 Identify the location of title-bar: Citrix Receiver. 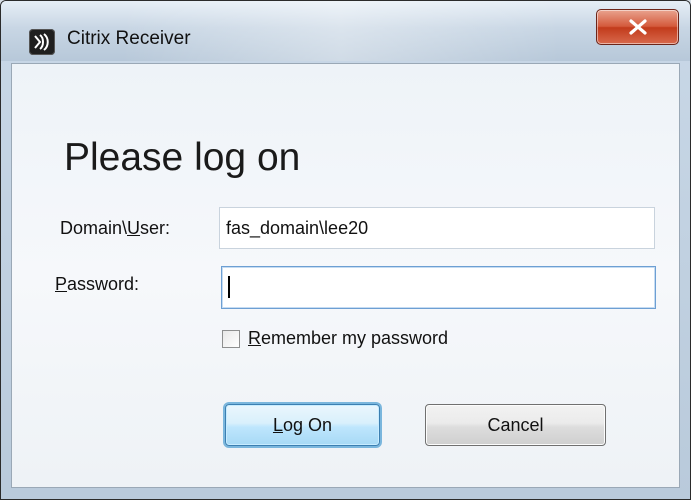
(345, 31).